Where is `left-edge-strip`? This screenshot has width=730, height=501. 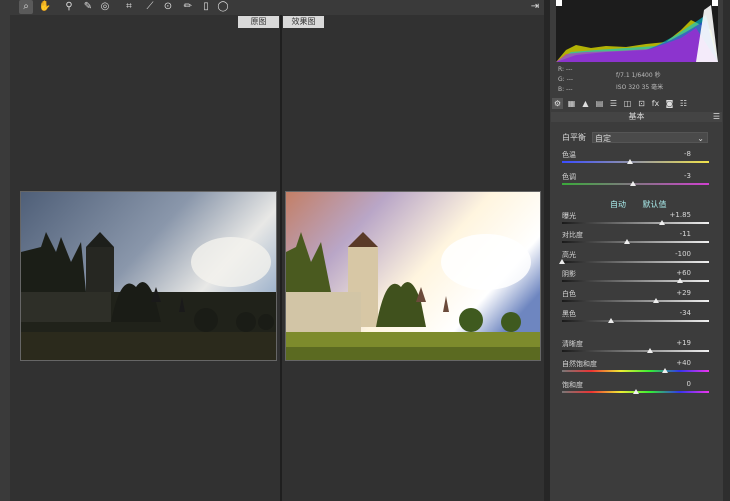
left-edge-strip is located at coordinates (5, 258).